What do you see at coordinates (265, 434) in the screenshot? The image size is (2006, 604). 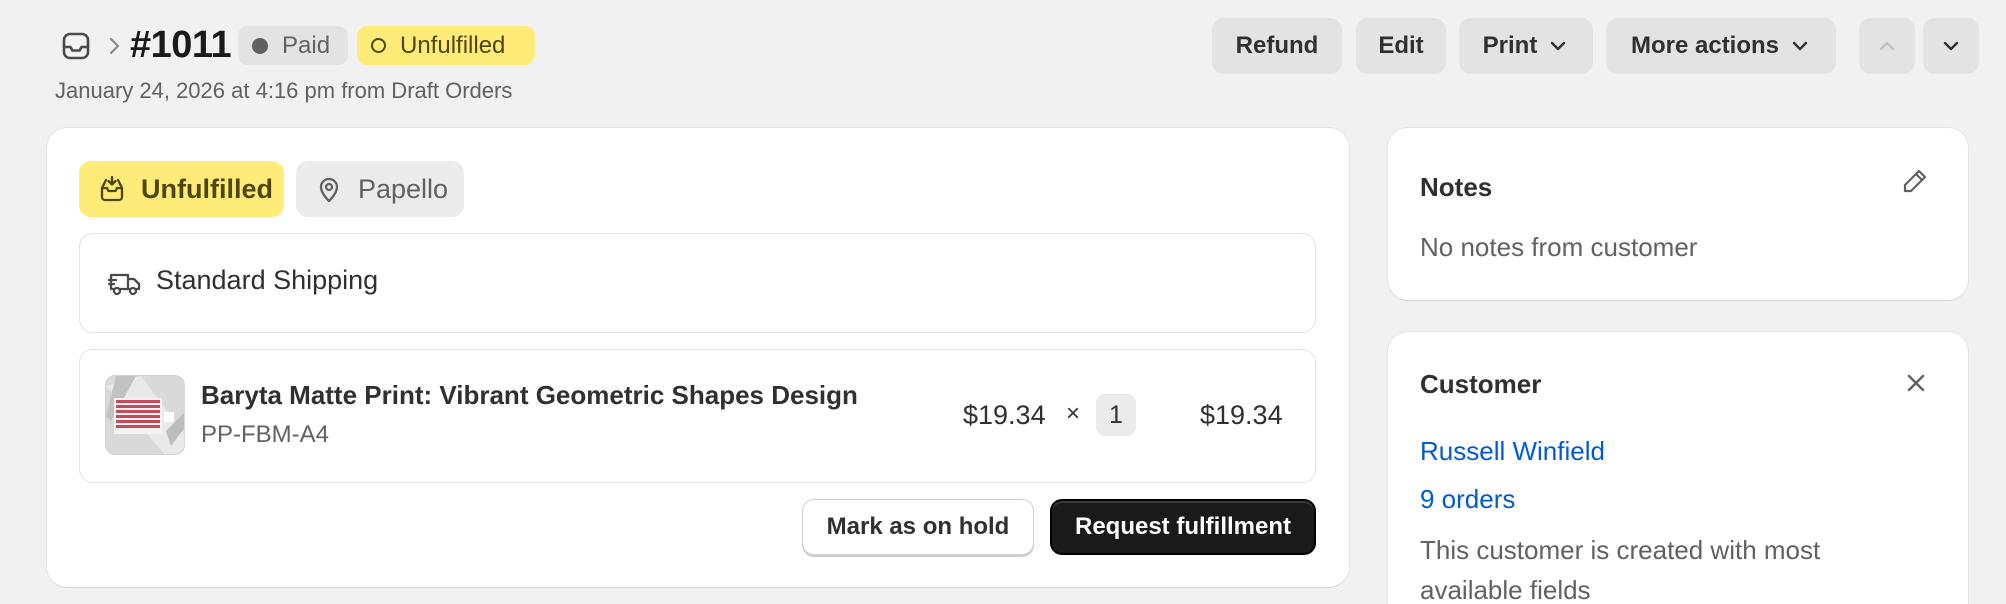 I see `line-item-sku: PP-FBM-A4` at bounding box center [265, 434].